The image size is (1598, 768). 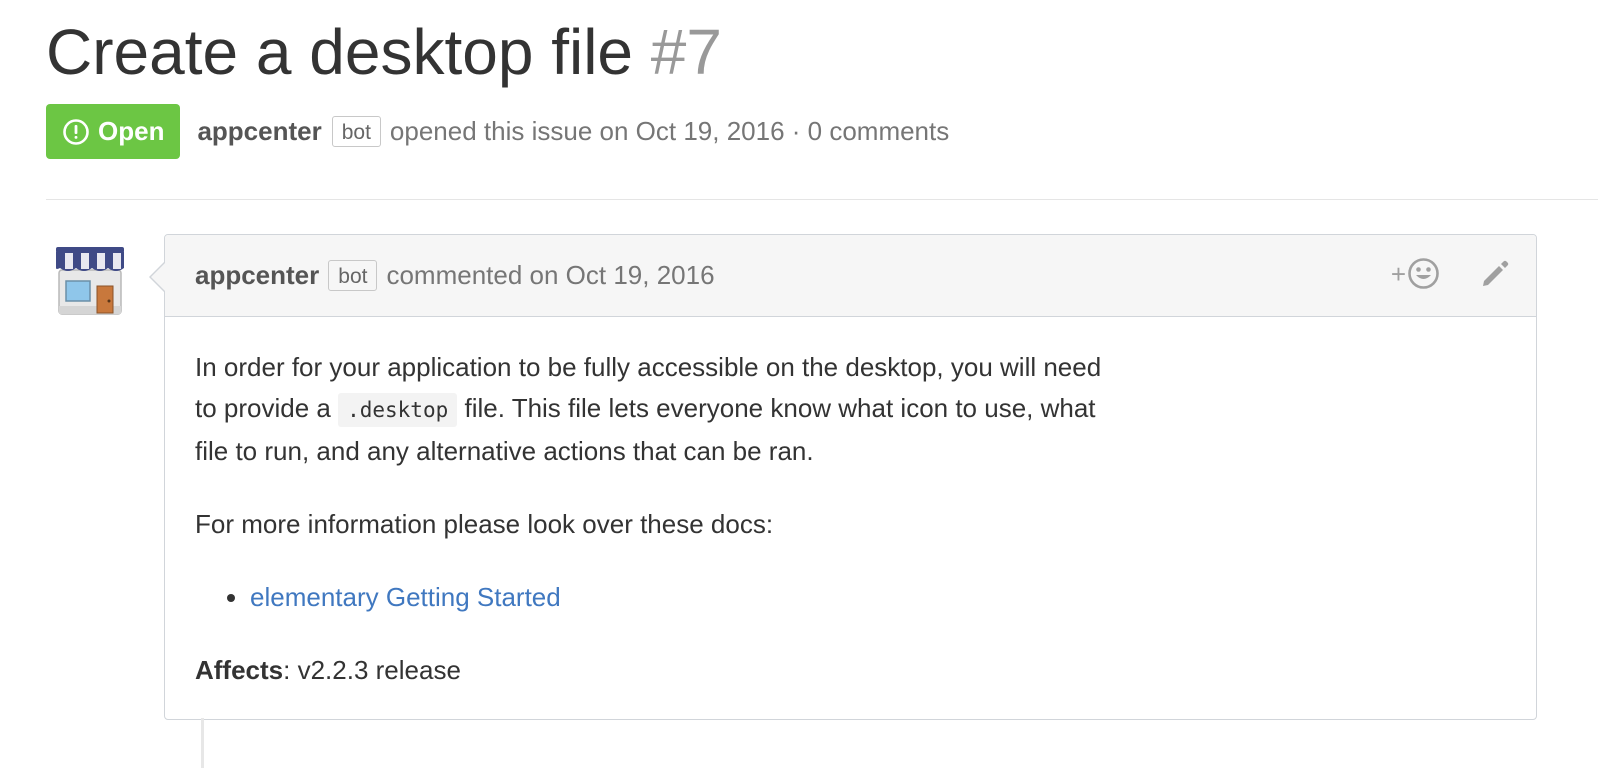 I want to click on reaction-plus-sign: +, so click(x=1398, y=273).